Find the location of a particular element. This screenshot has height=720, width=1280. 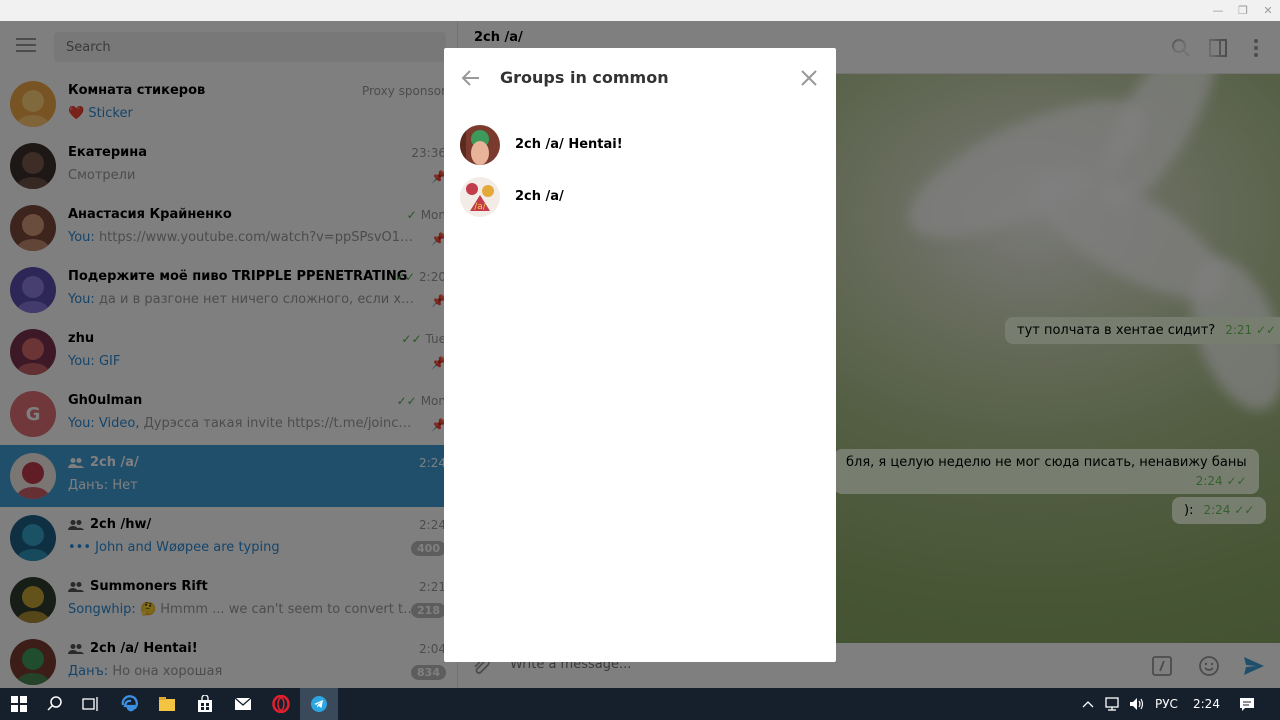

group-avatar is located at coordinates (480, 145).